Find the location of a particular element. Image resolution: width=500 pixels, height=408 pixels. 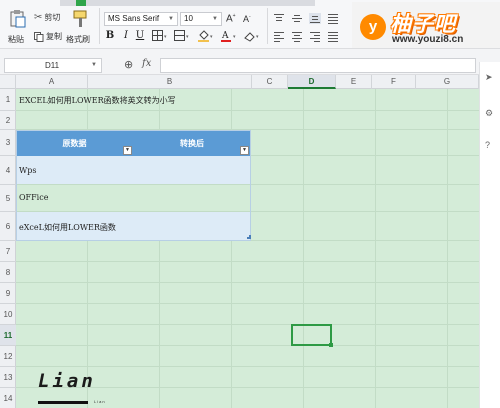

copy-icon is located at coordinates (39, 36).